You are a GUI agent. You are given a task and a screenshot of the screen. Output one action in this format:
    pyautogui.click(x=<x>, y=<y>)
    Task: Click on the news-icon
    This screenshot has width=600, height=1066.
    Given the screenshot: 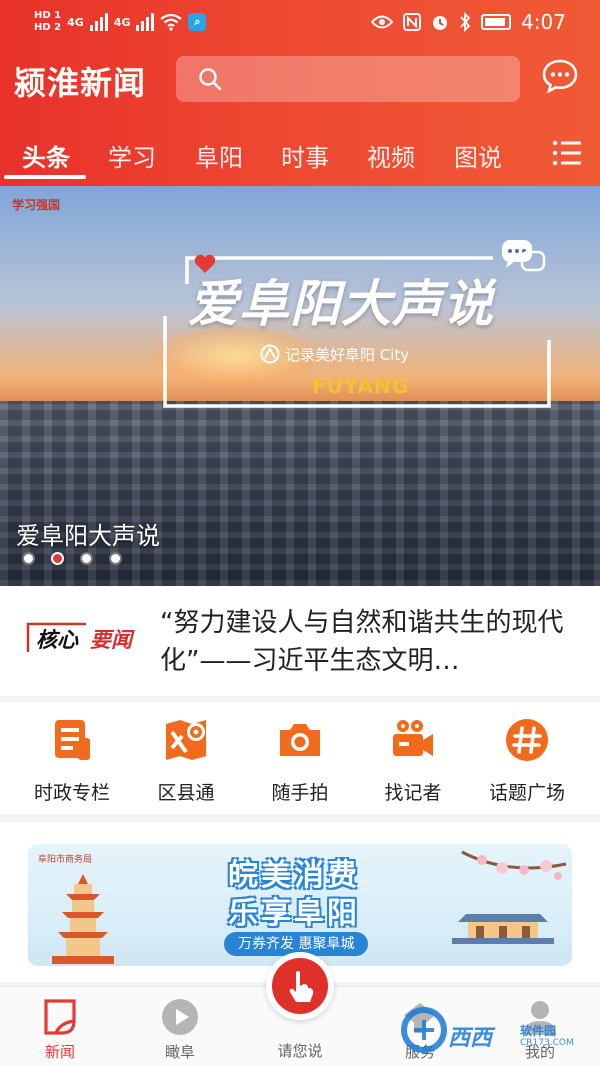 What is the action you would take?
    pyautogui.click(x=60, y=1017)
    